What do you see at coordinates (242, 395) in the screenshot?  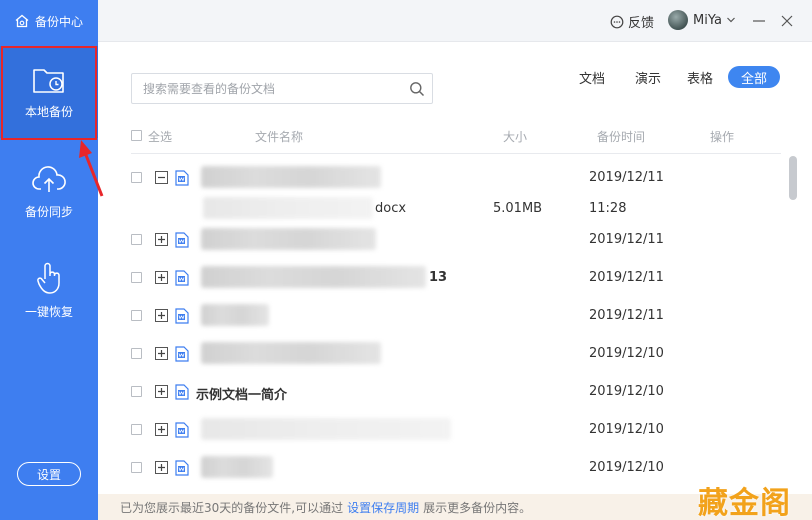 I see `file-name: 示例文档一简介` at bounding box center [242, 395].